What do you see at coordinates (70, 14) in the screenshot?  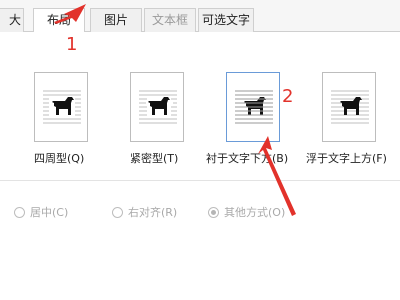 I see `arrow-to-layout-tab-icon` at bounding box center [70, 14].